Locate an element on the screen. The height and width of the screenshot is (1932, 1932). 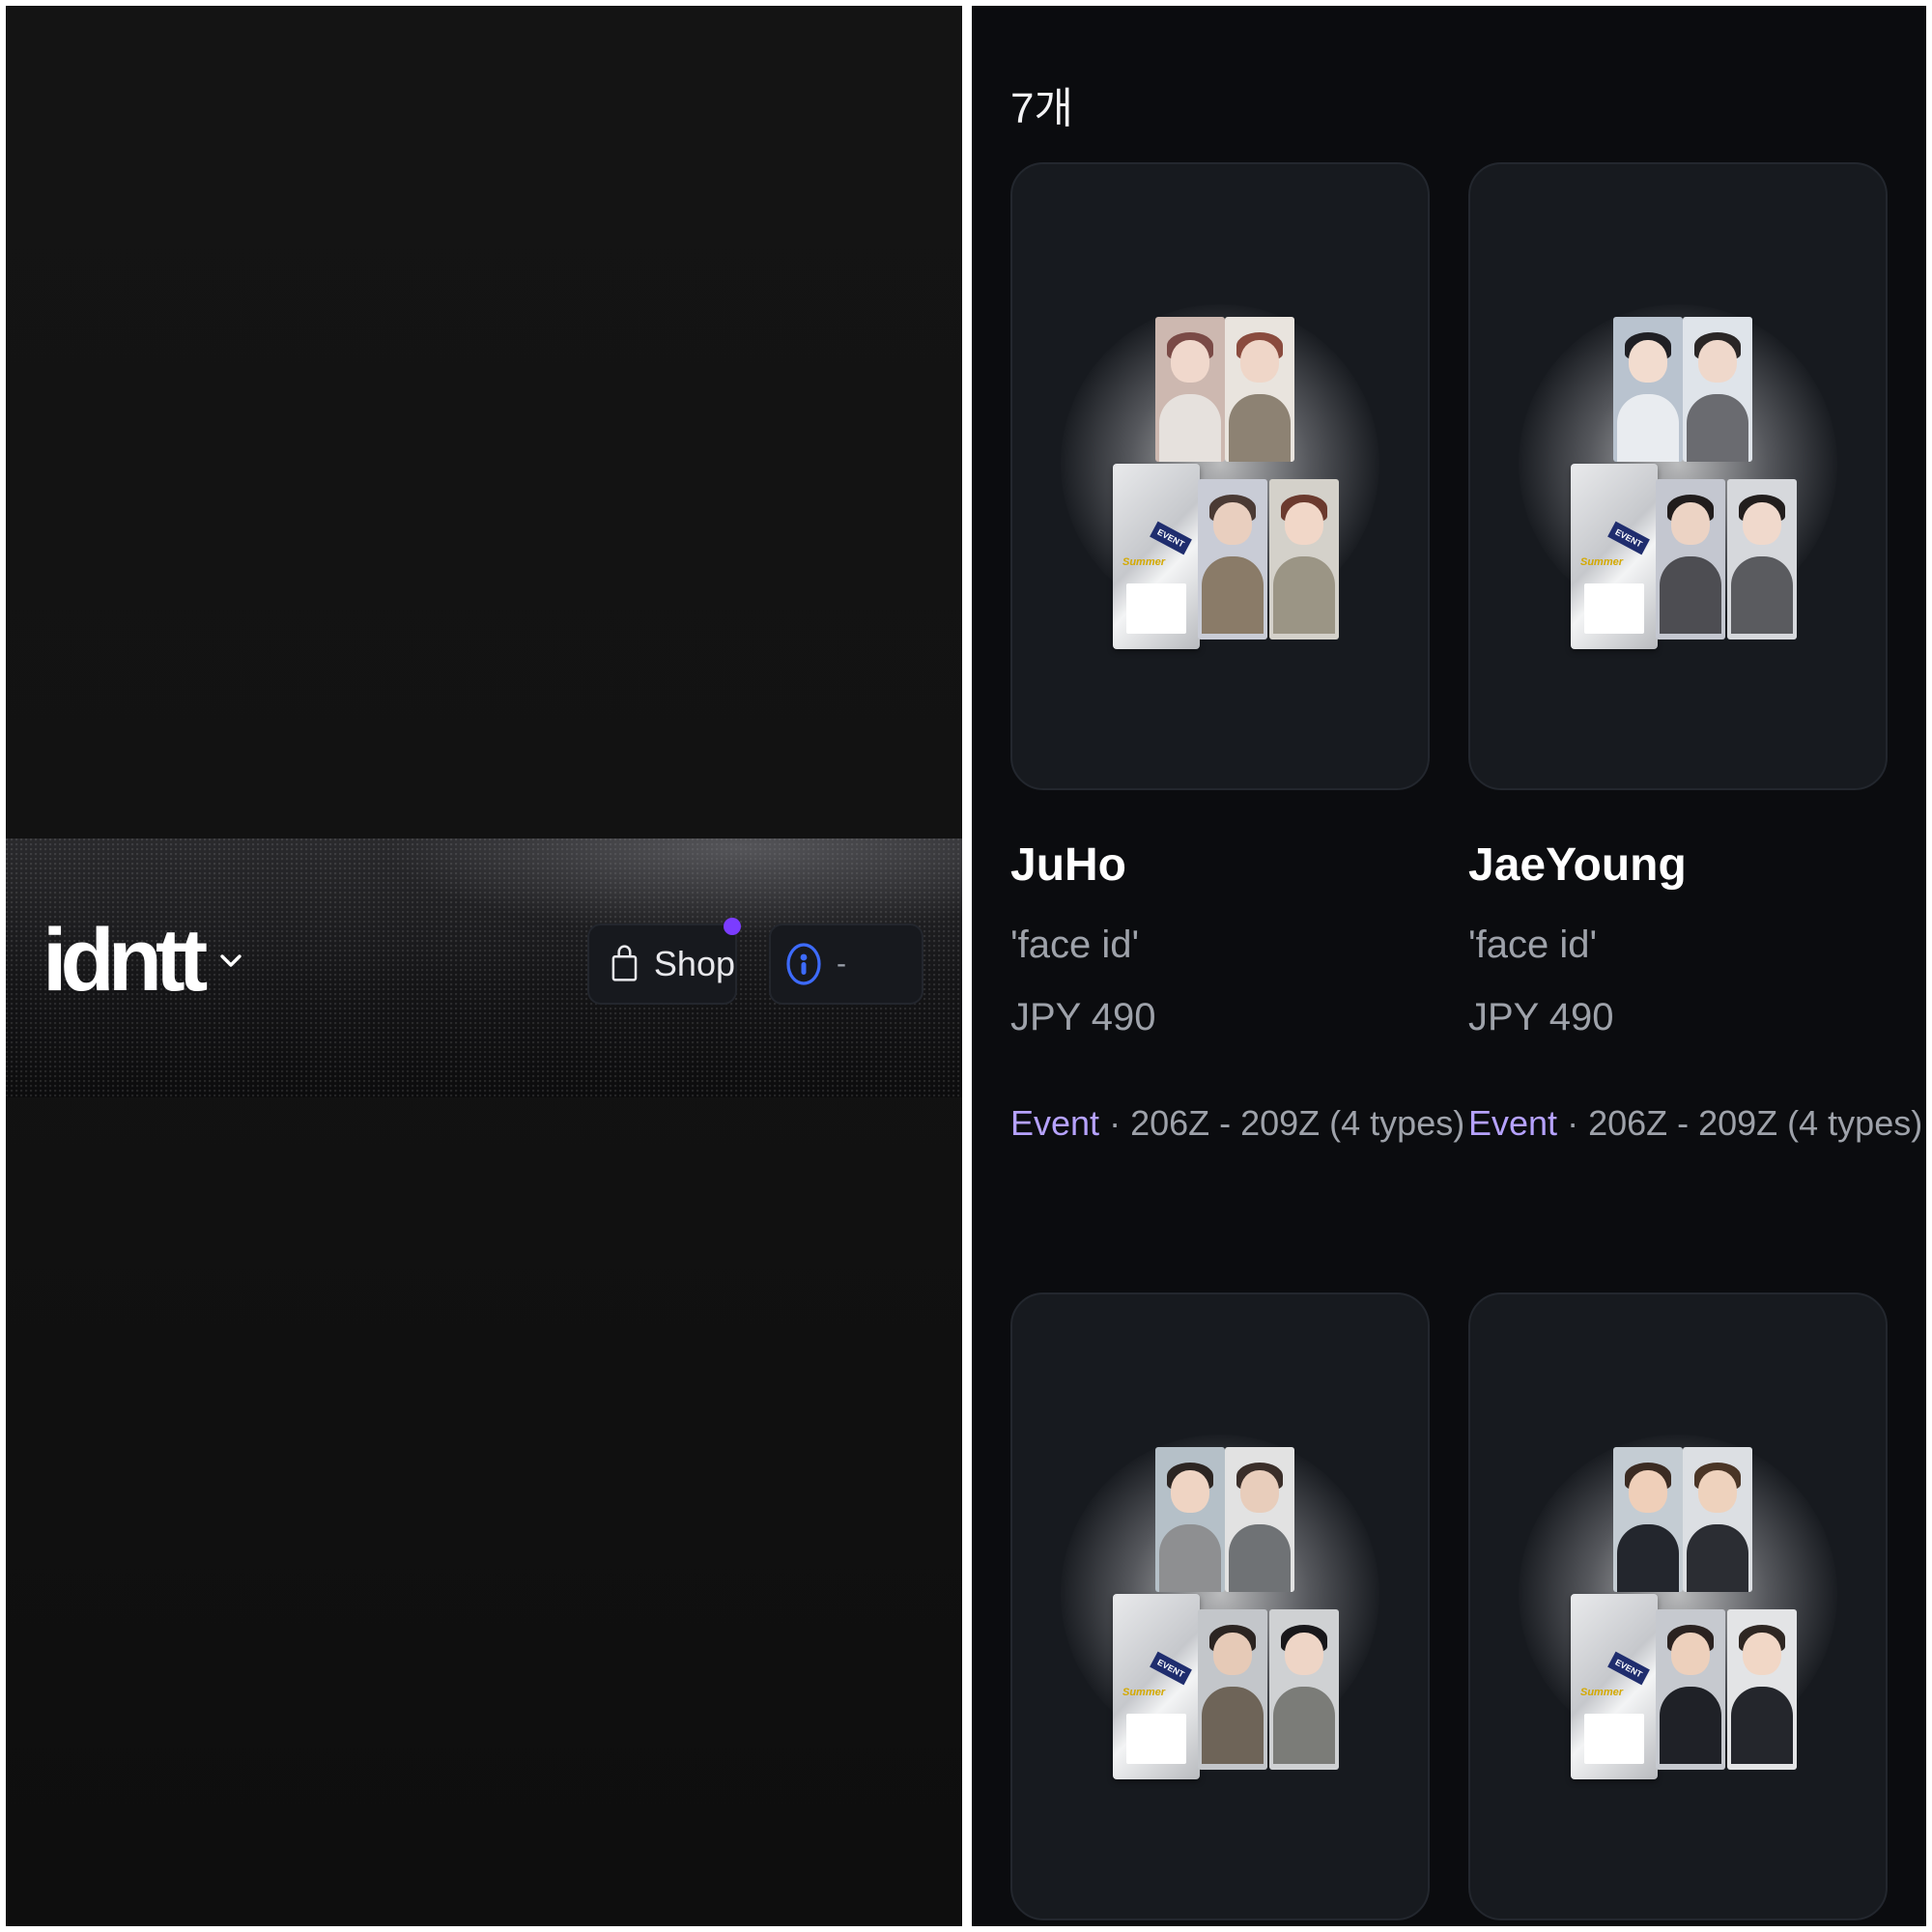
product-name: JuHo is located at coordinates (1068, 865).